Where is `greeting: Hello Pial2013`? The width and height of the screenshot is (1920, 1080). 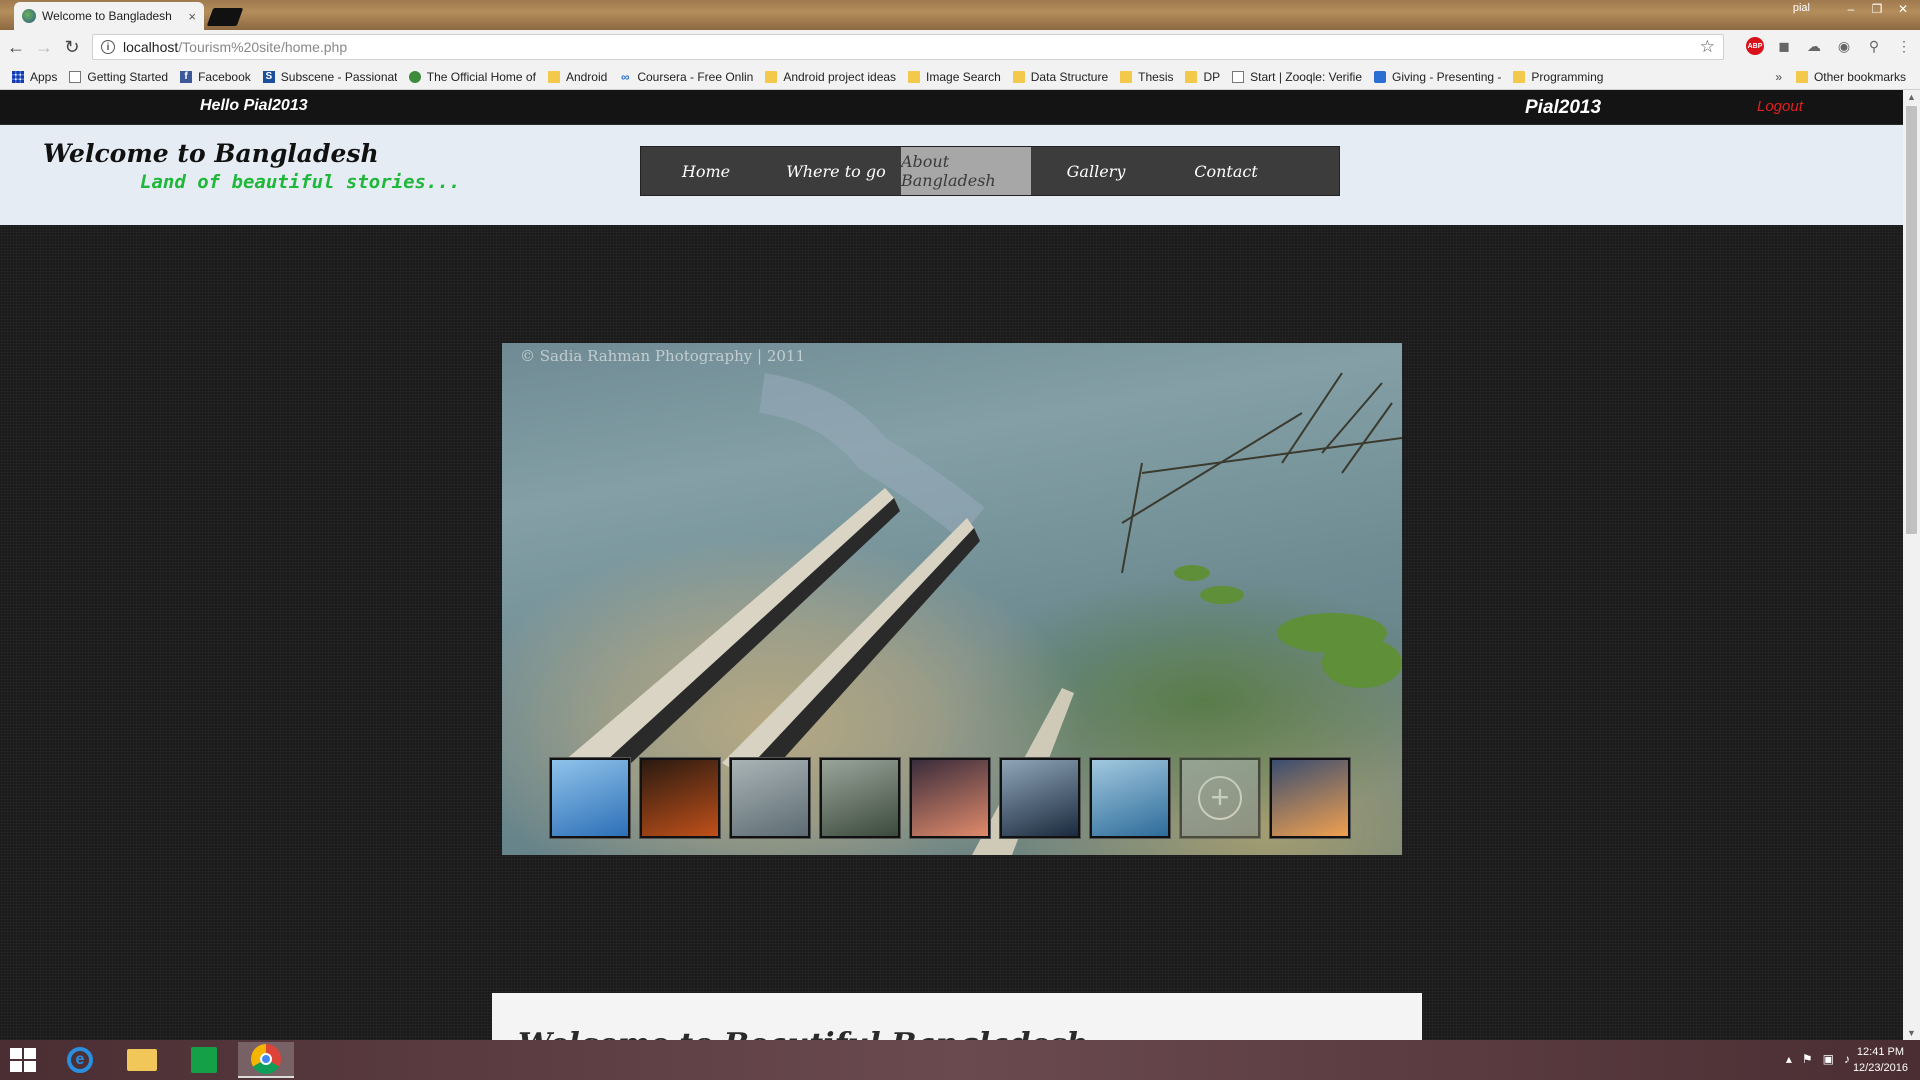 greeting: Hello Pial2013 is located at coordinates (254, 105).